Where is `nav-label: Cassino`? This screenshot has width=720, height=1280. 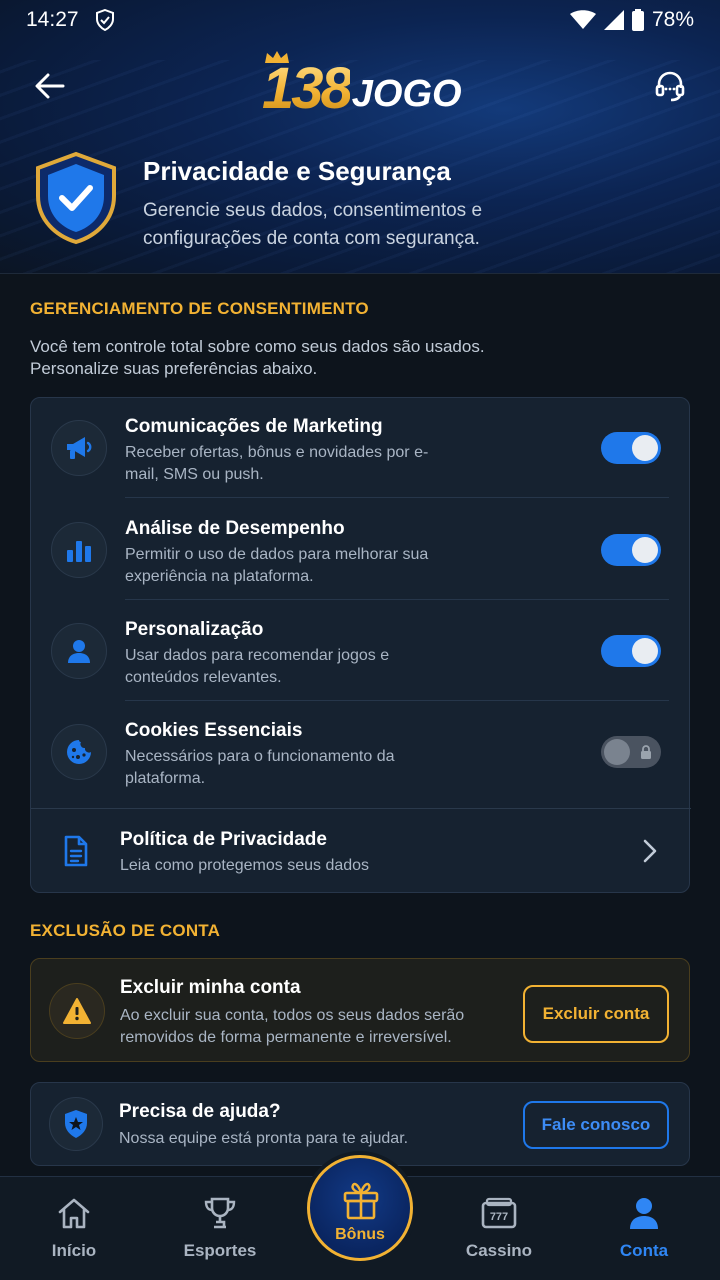 nav-label: Cassino is located at coordinates (499, 1250).